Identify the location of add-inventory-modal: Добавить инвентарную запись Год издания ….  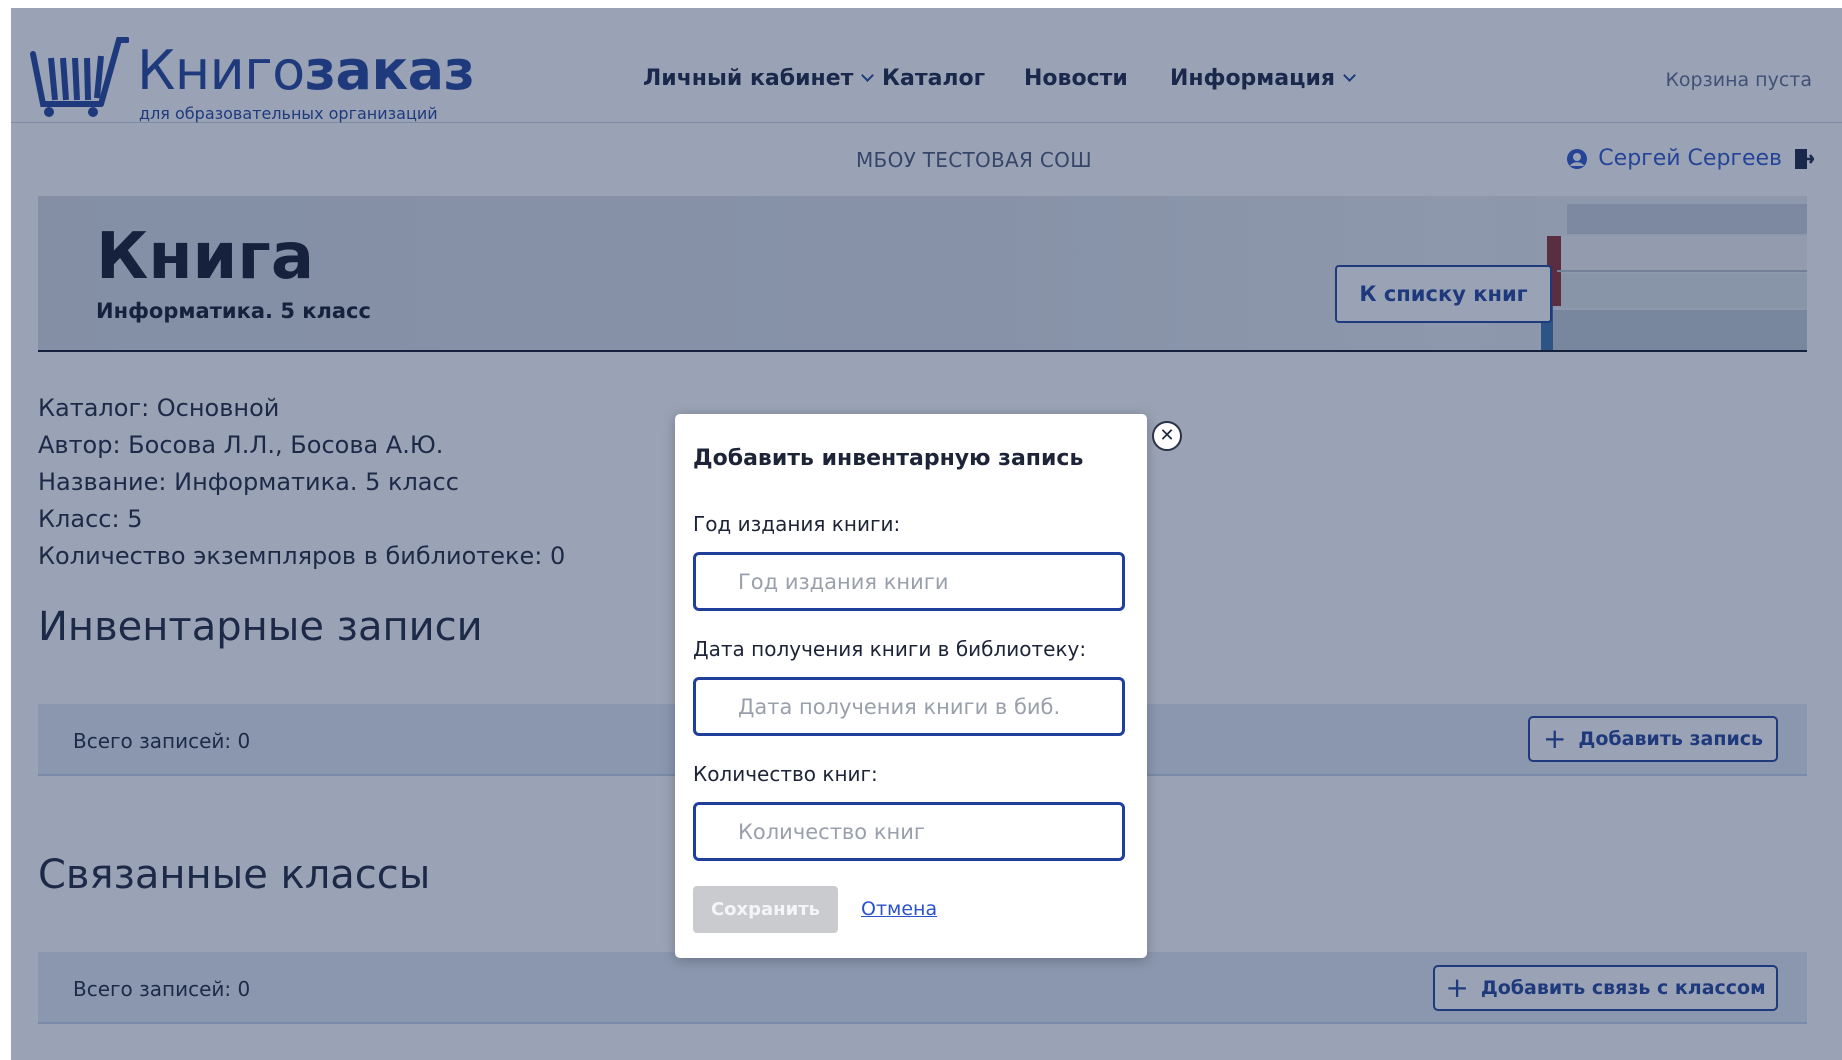
(911, 686).